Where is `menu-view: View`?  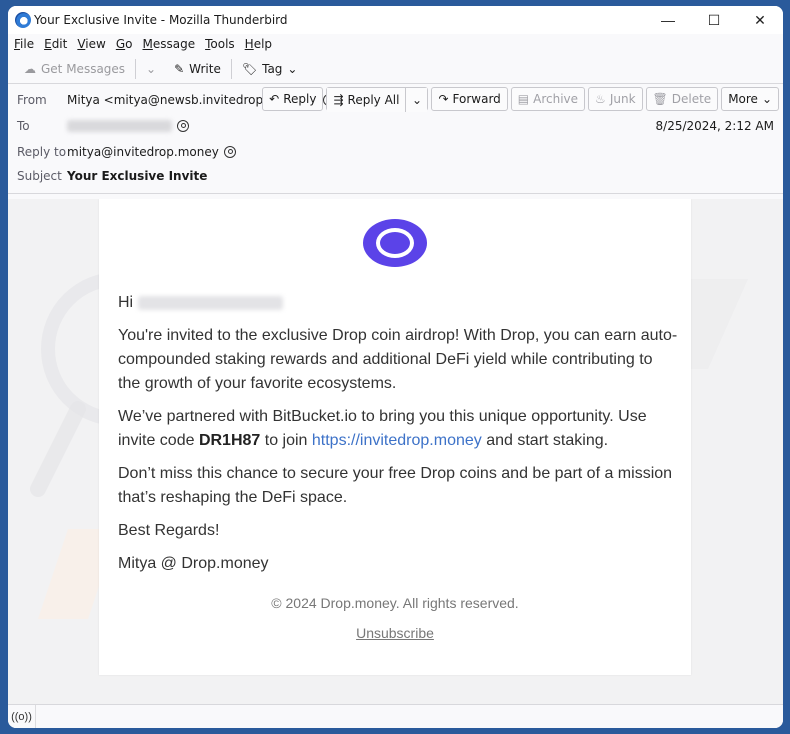
menu-view: View is located at coordinates (91, 44).